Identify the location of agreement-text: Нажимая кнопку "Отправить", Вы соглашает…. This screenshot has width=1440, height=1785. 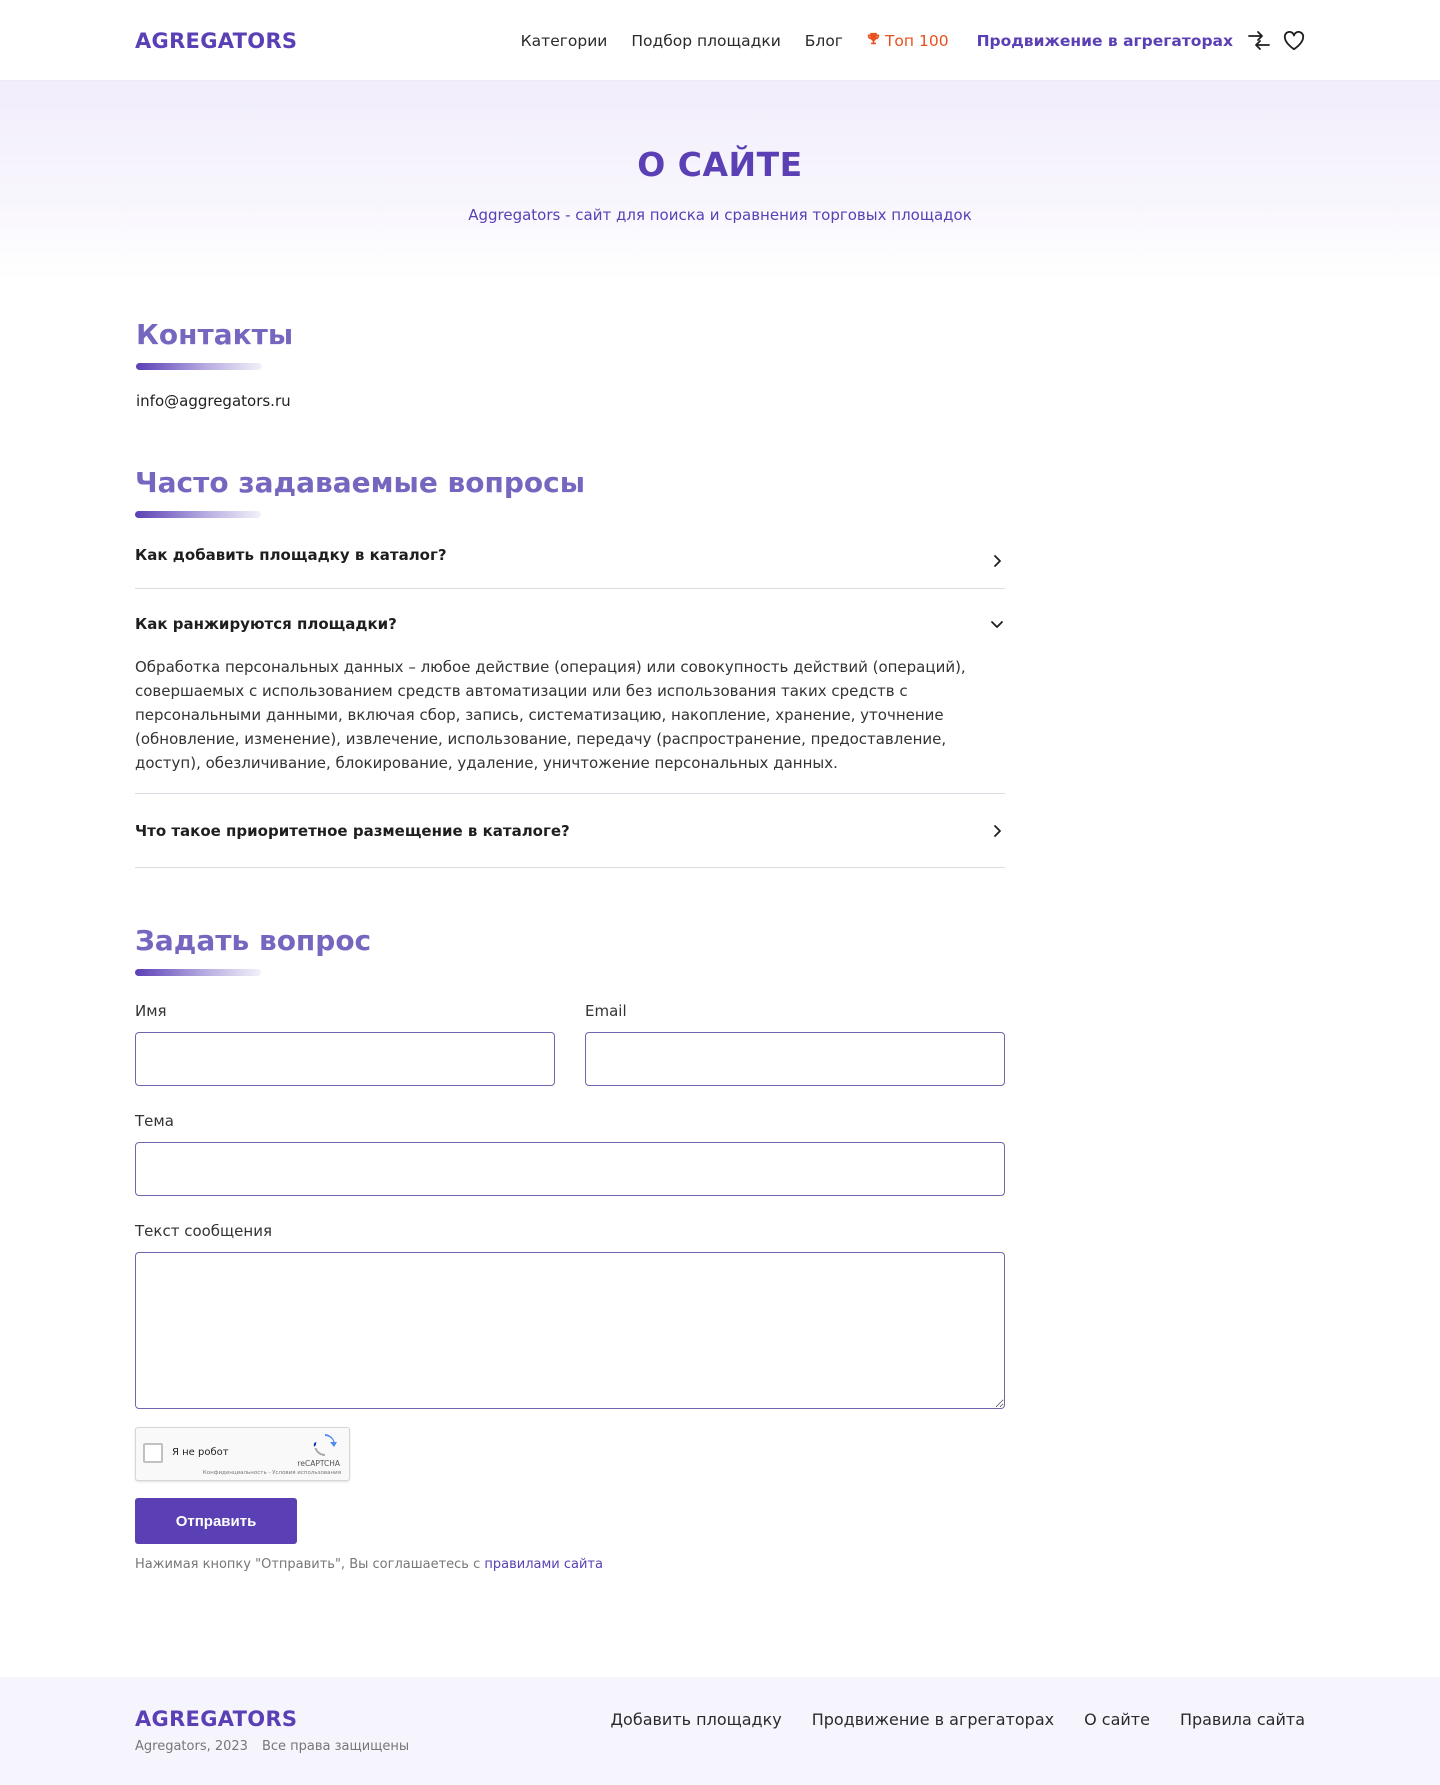
(720, 1564).